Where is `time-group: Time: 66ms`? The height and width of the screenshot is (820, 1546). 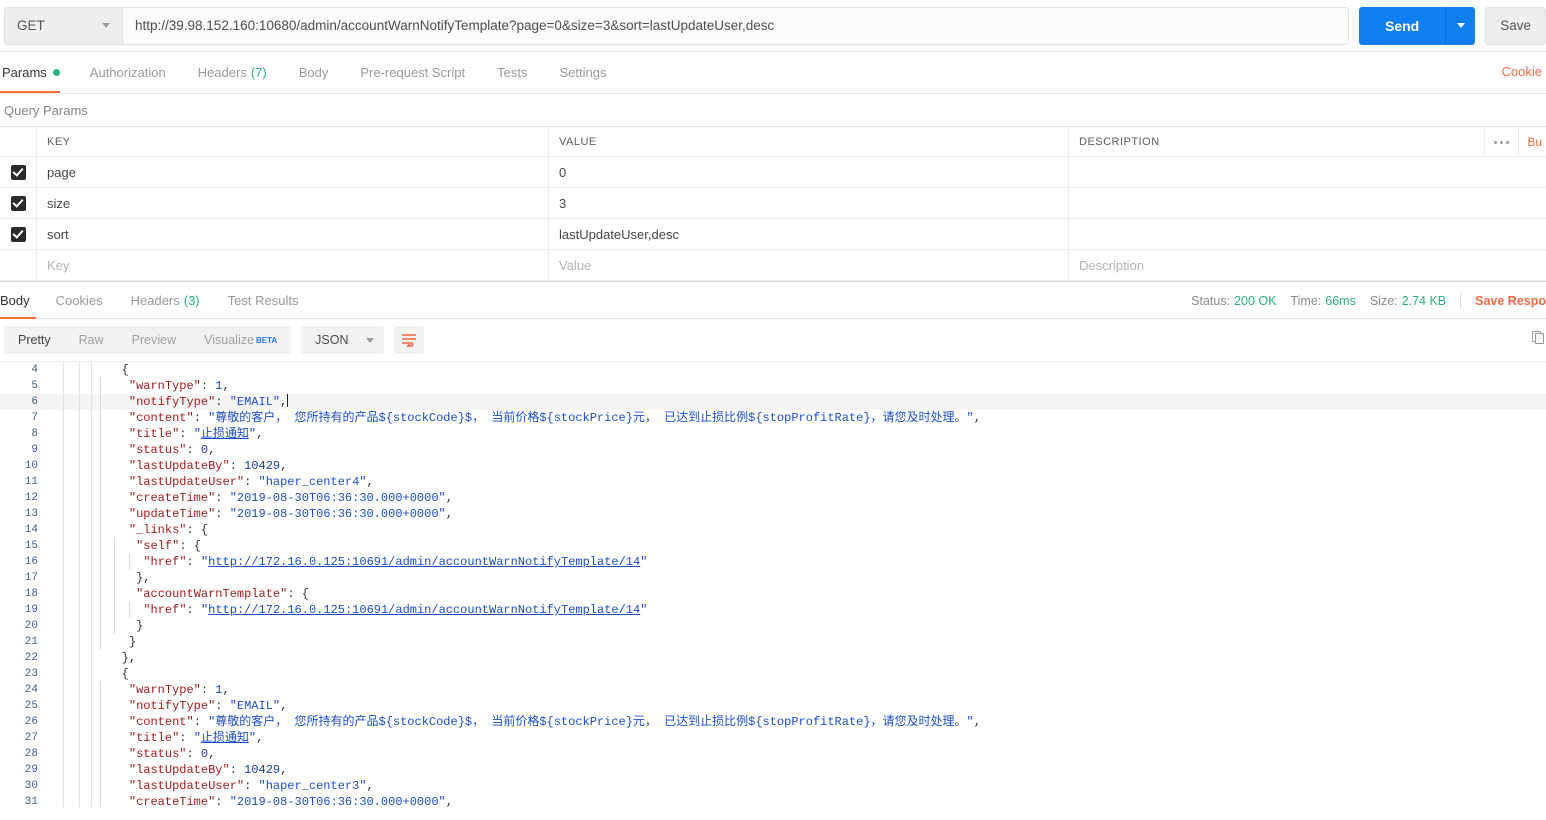 time-group: Time: 66ms is located at coordinates (1322, 301).